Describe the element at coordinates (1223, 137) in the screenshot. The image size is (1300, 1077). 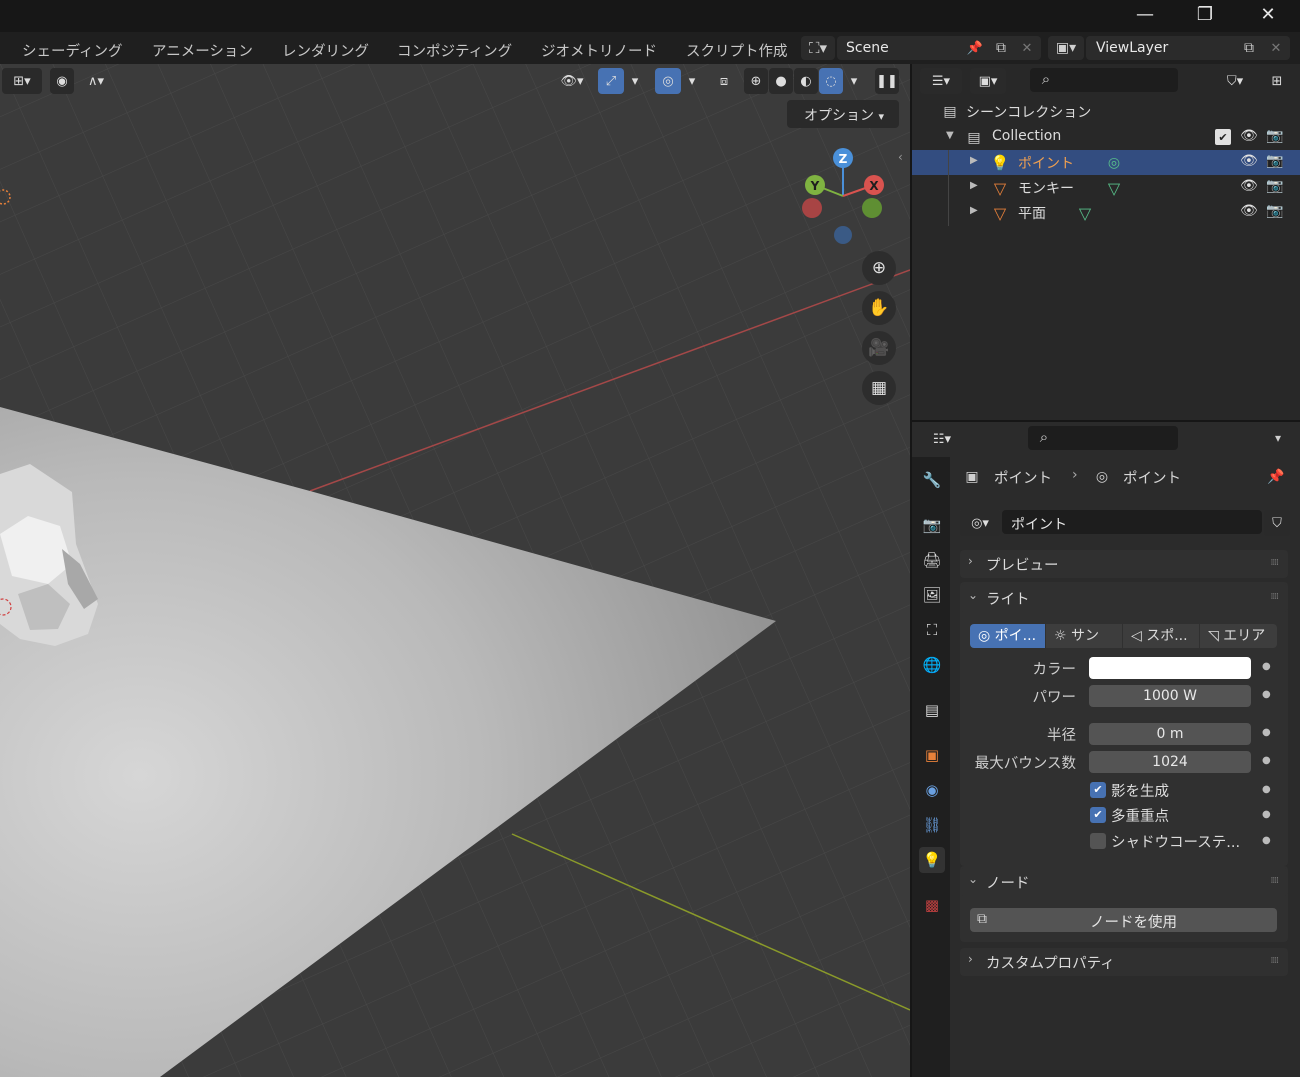
I see `collection-exclude-checkbox: ✔` at that location.